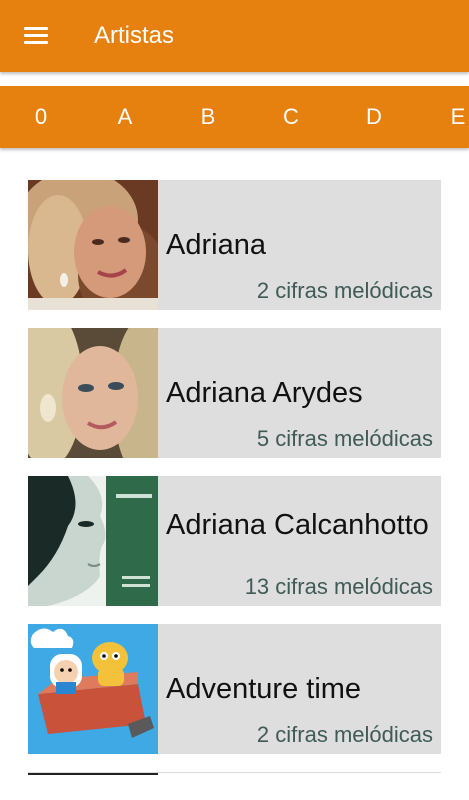  Describe the element at coordinates (208, 117) in the screenshot. I see `tab-letter-b: B` at that location.